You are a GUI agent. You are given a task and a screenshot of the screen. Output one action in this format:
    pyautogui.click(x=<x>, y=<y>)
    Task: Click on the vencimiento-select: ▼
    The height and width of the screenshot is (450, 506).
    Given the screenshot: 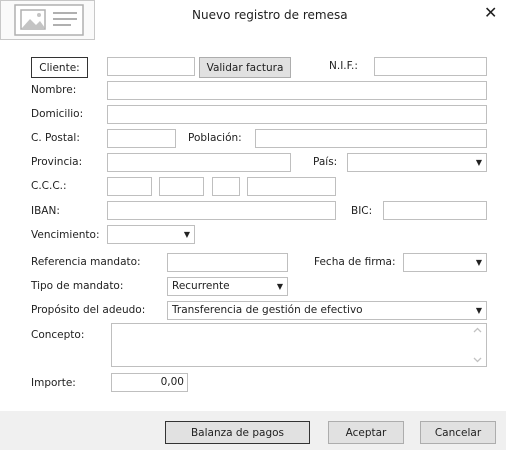 What is the action you would take?
    pyautogui.click(x=151, y=234)
    